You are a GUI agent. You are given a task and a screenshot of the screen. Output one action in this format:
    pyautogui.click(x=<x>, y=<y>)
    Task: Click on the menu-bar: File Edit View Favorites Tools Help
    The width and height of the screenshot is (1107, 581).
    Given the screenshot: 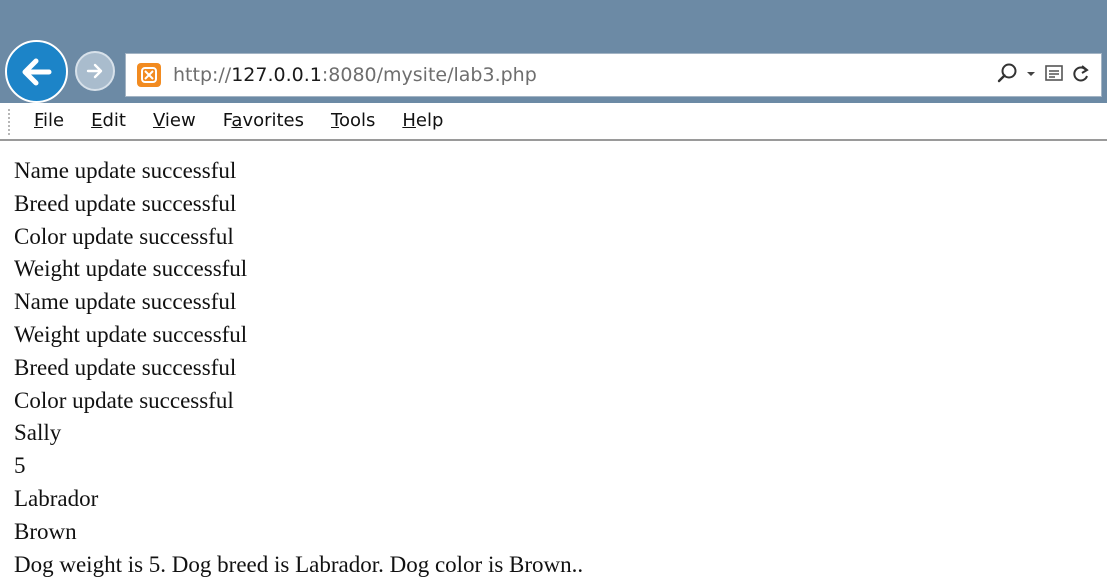 What is the action you would take?
    pyautogui.click(x=553, y=122)
    